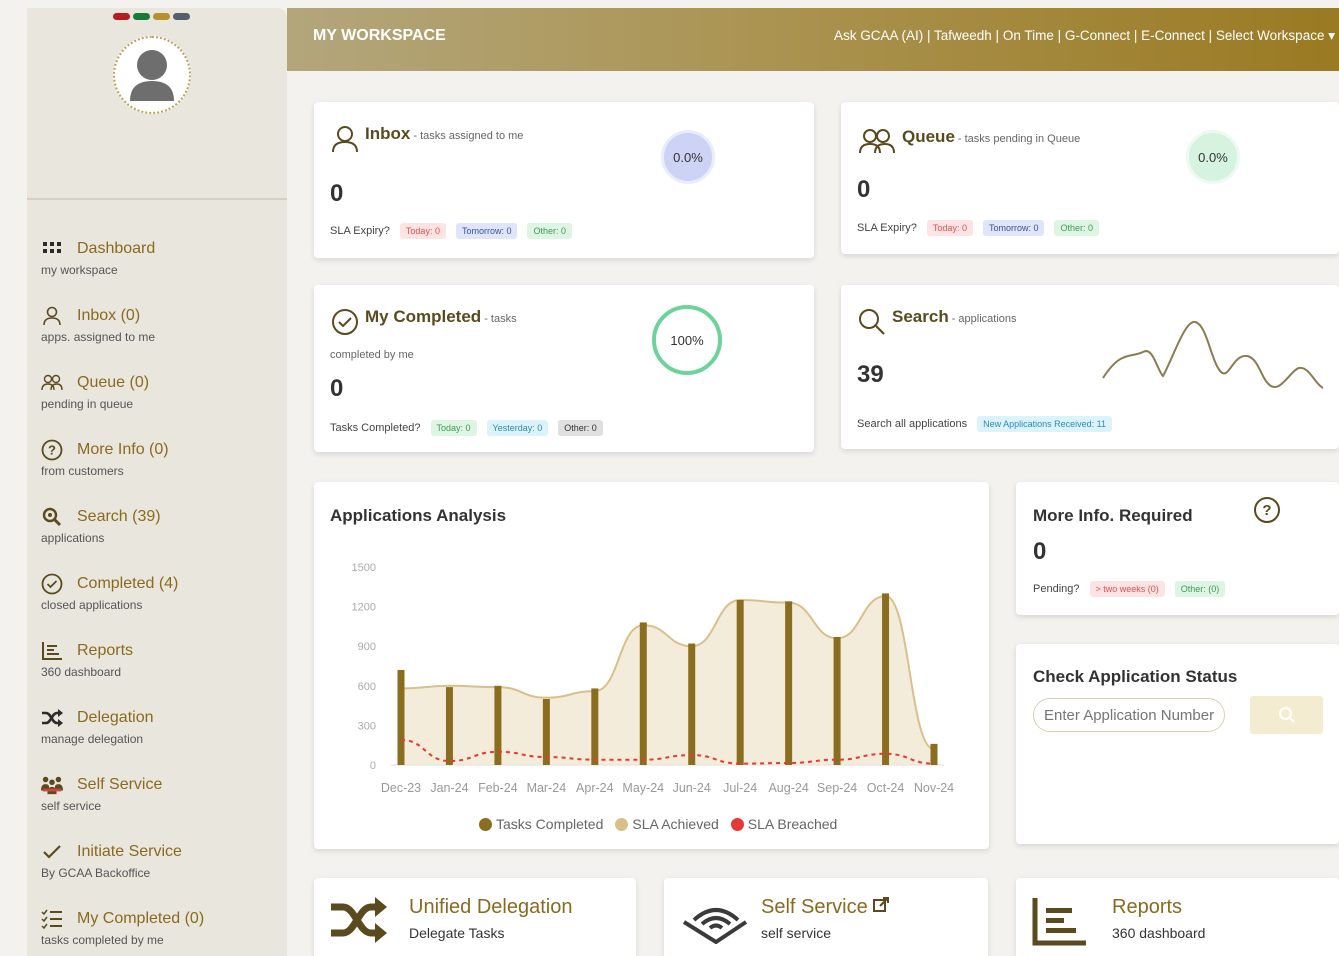 The width and height of the screenshot is (1339, 956). I want to click on chart-legend: Tasks Completed SLA Achieved SLA Breached, so click(658, 824).